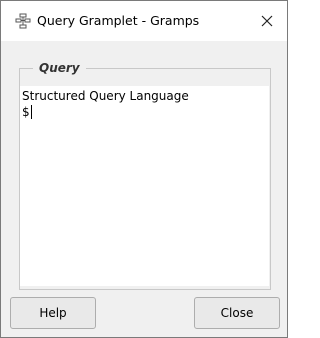 The height and width of the screenshot is (338, 320). I want to click on window-title: Query Gramplet - Gramps, so click(118, 20).